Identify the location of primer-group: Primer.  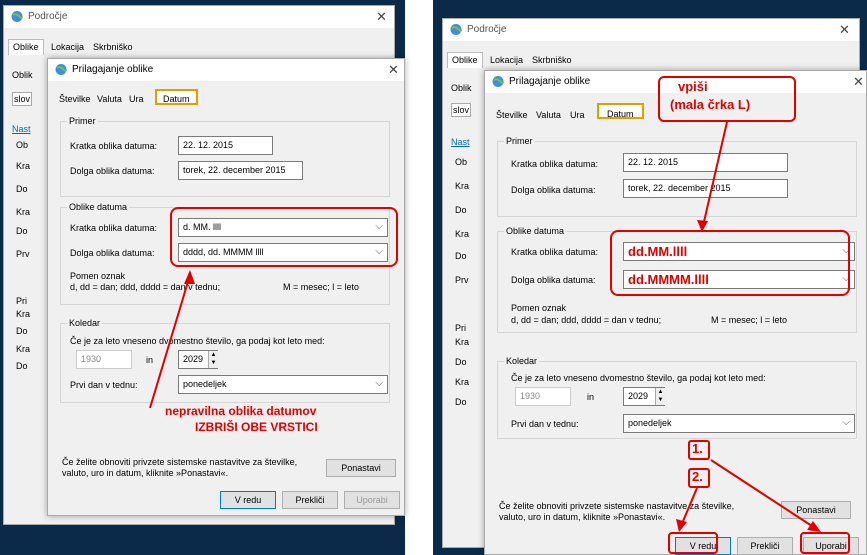
(225, 156).